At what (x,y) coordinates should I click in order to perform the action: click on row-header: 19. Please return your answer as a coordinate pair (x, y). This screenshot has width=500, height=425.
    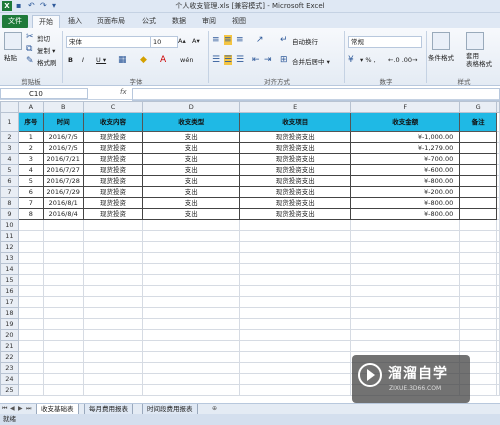
    Looking at the image, I should click on (9, 324).